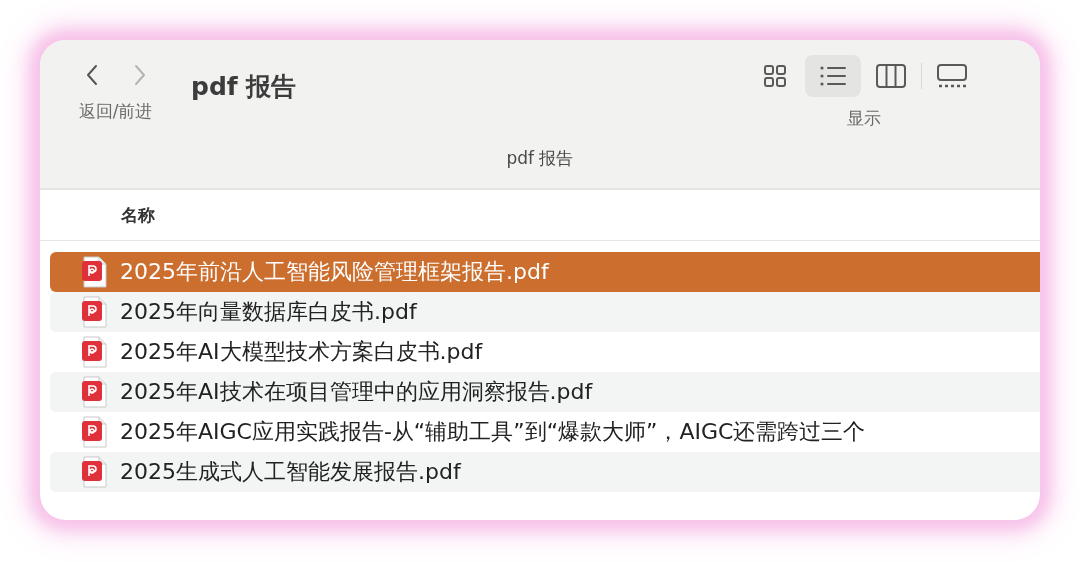 The image size is (1080, 562). I want to click on file-row: 2025生成式人工智能发展报告.pdf, so click(545, 472).